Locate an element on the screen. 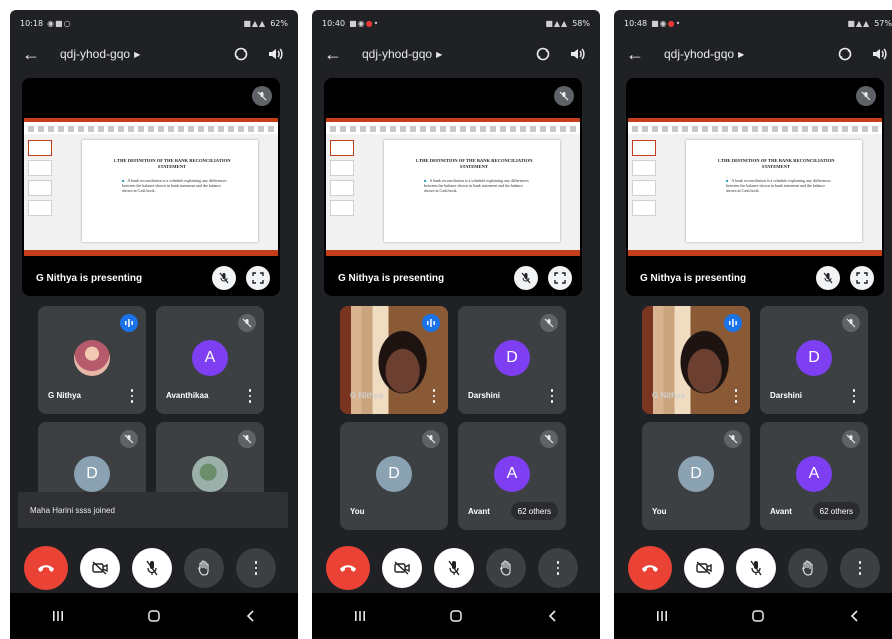 The image size is (892, 639). notification-icons: ■◉●• is located at coordinates (666, 23).